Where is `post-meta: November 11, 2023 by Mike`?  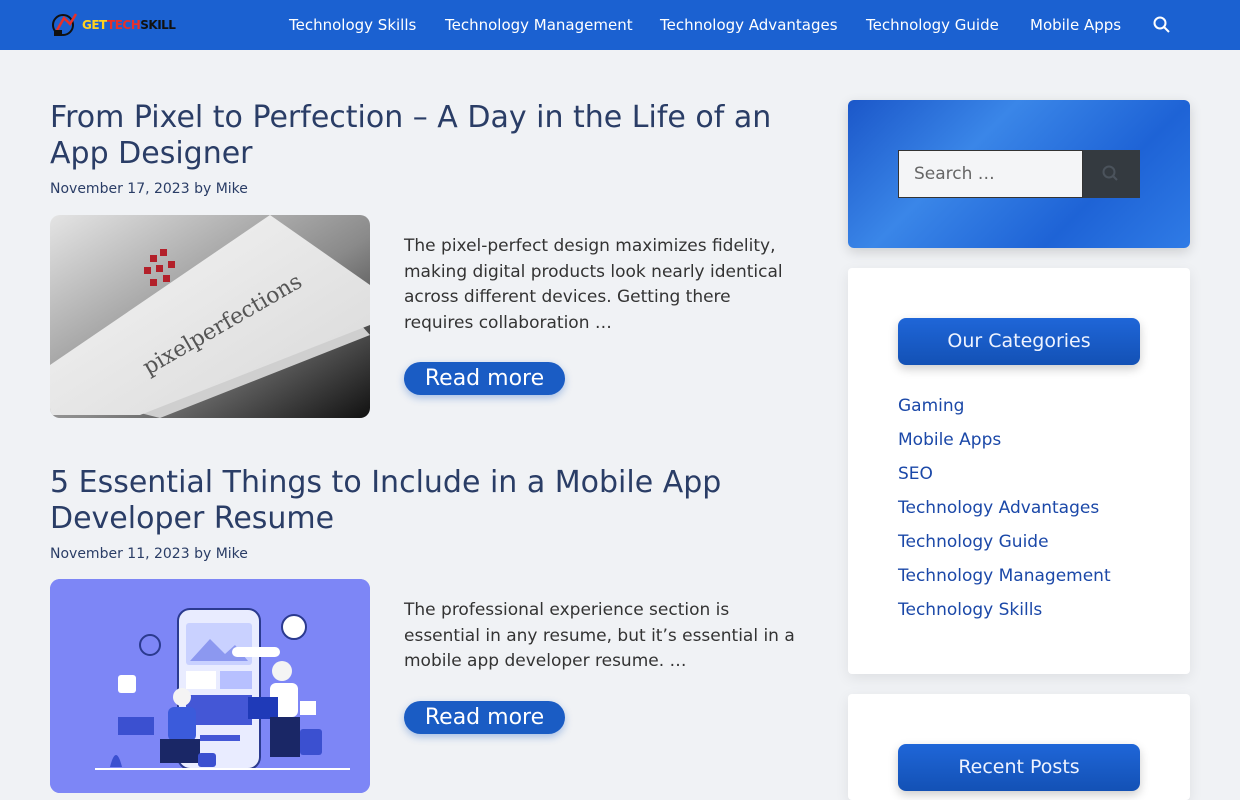 post-meta: November 11, 2023 by Mike is located at coordinates (149, 554).